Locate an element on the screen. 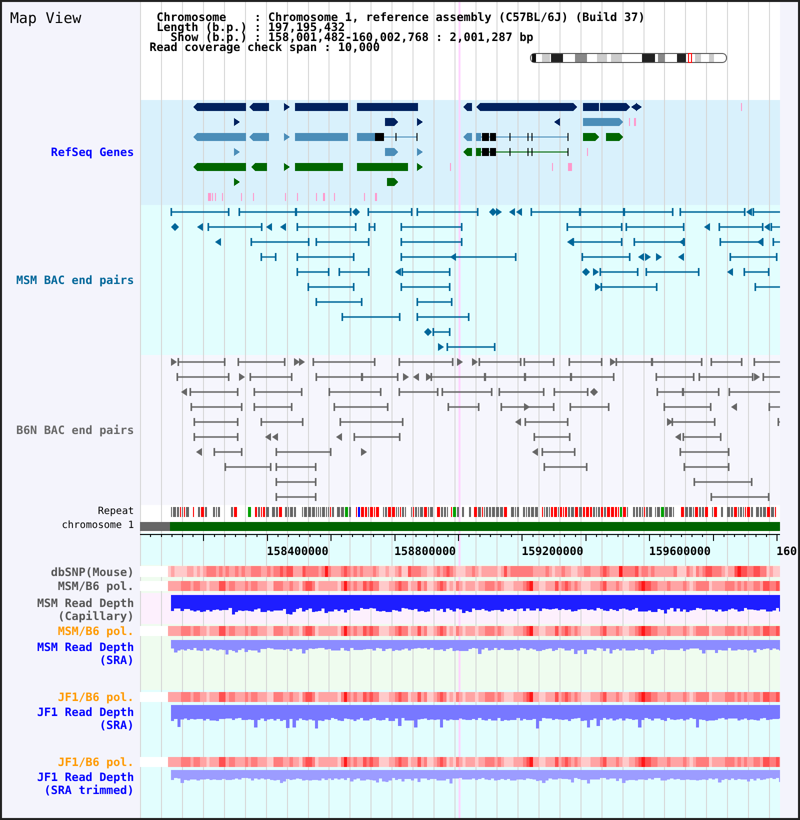  track-label: MSM/B6 pol. is located at coordinates (96, 586).